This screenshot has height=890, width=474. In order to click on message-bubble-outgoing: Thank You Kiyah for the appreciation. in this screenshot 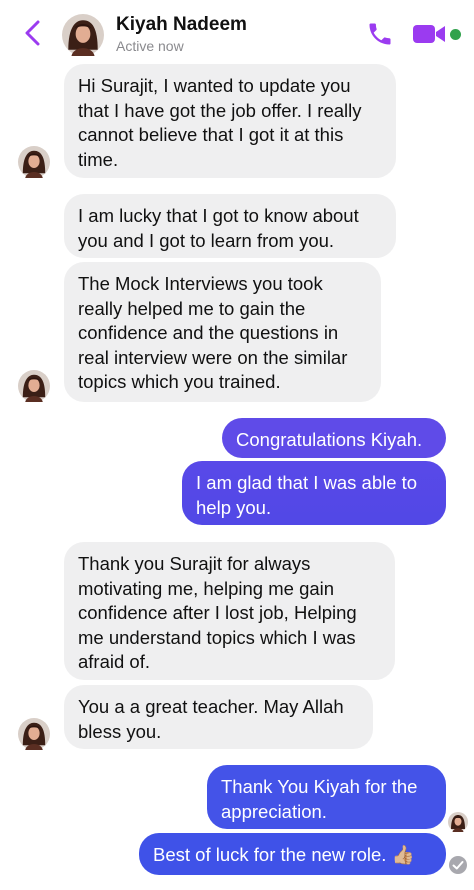, I will do `click(326, 797)`.